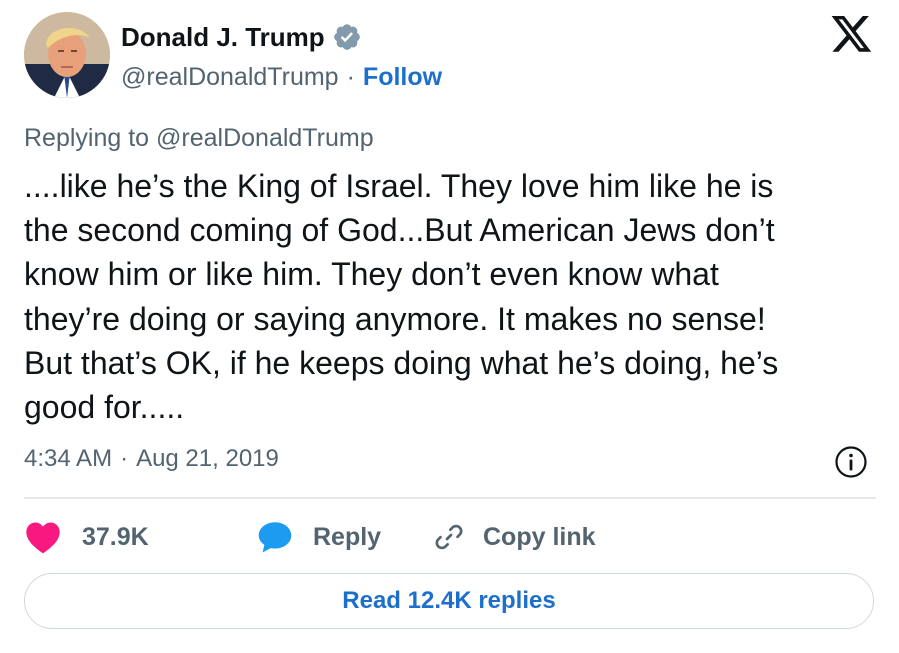 Image resolution: width=899 pixels, height=653 pixels. Describe the element at coordinates (115, 536) in the screenshot. I see `like-count: 37.9K` at that location.